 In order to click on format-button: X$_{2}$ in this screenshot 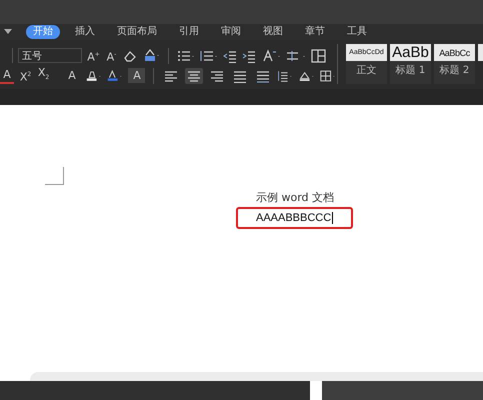, I will do `click(43, 75)`.